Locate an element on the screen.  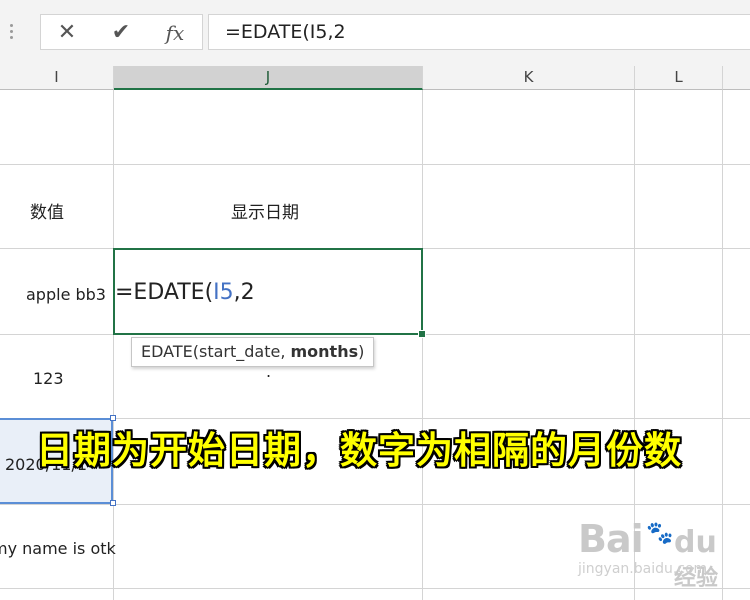
range-handle-bottom is located at coordinates (113, 503).